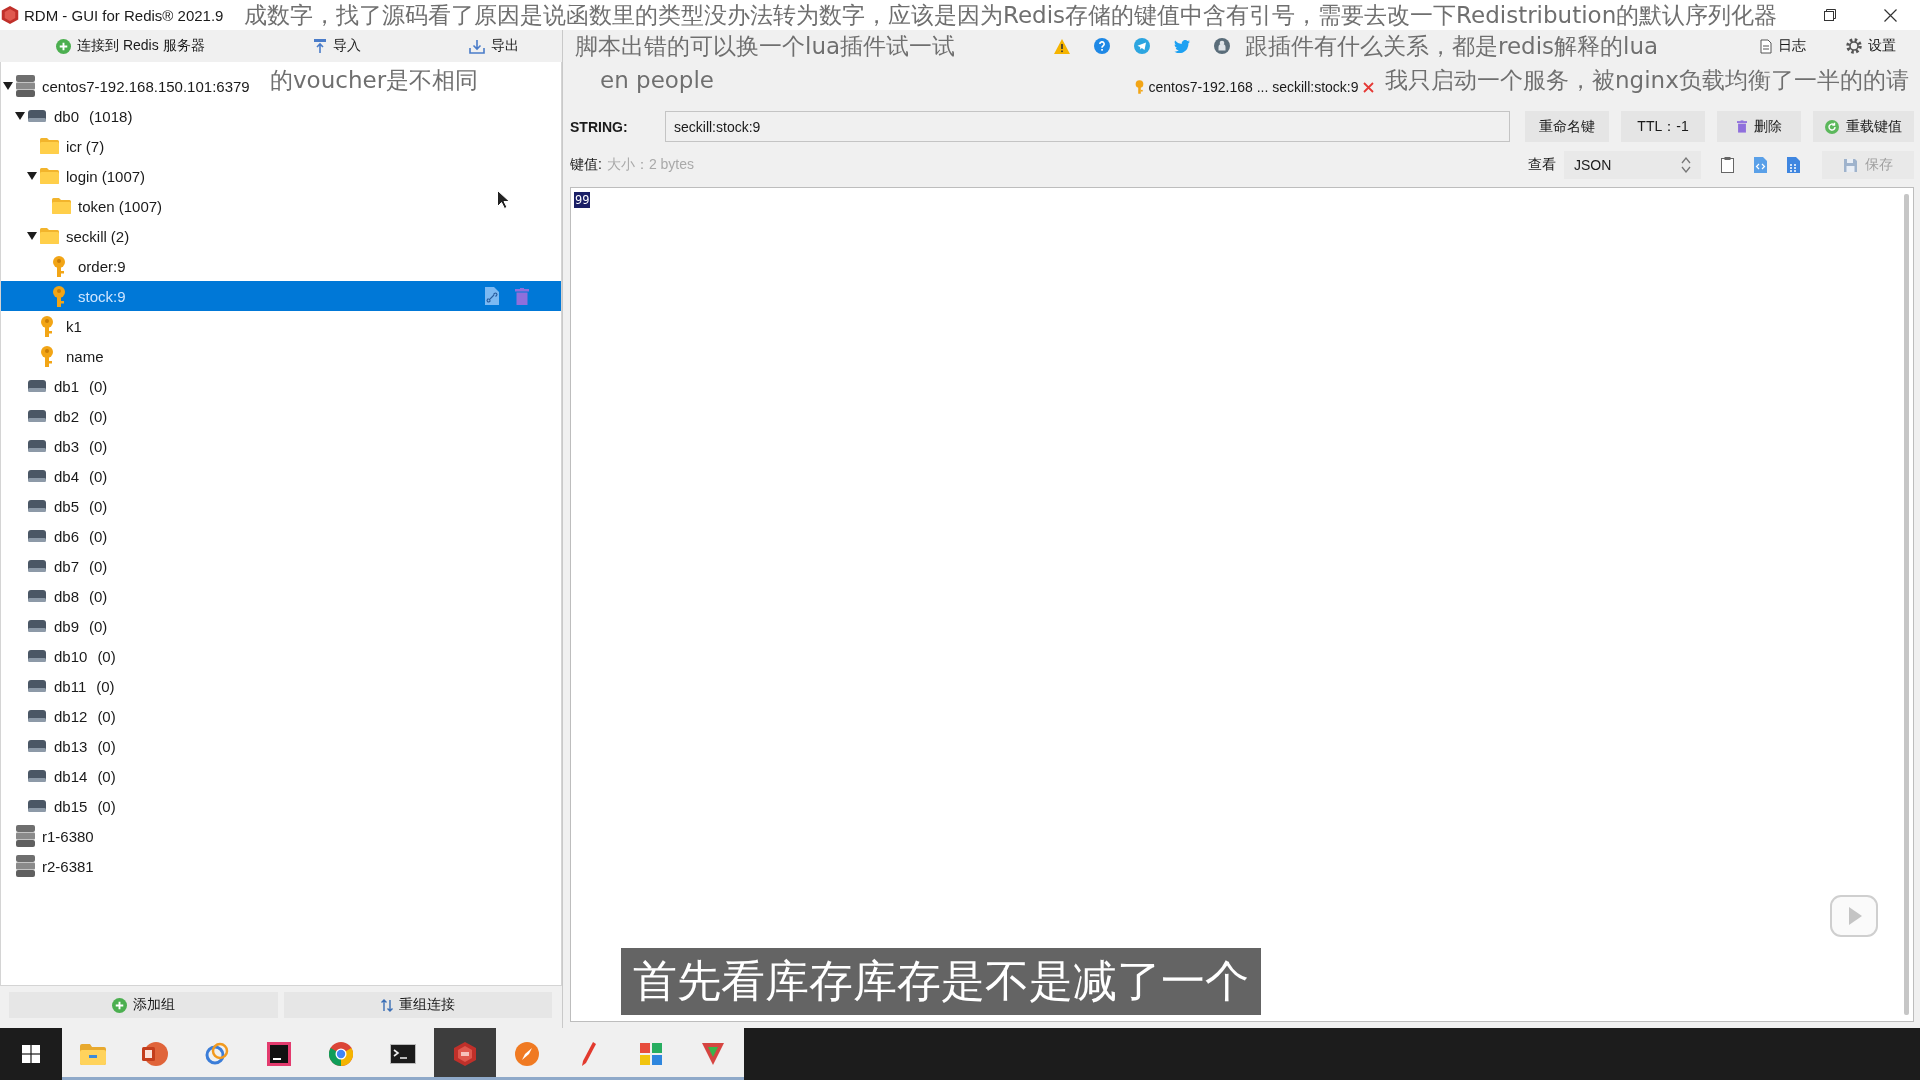 This screenshot has width=1920, height=1080. Describe the element at coordinates (63, 386) in the screenshot. I see `tree-item: db1 (0)` at that location.